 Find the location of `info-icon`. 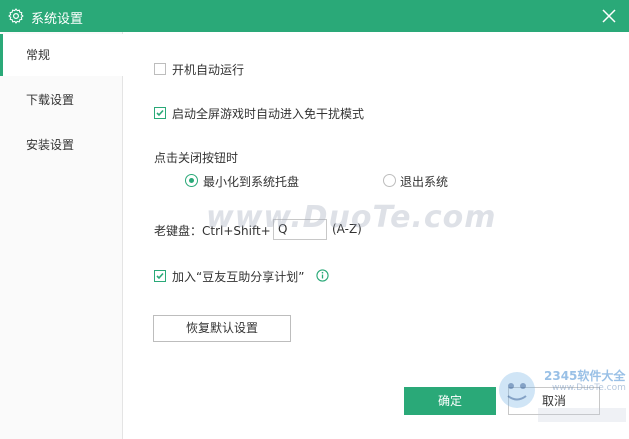

info-icon is located at coordinates (322, 275).